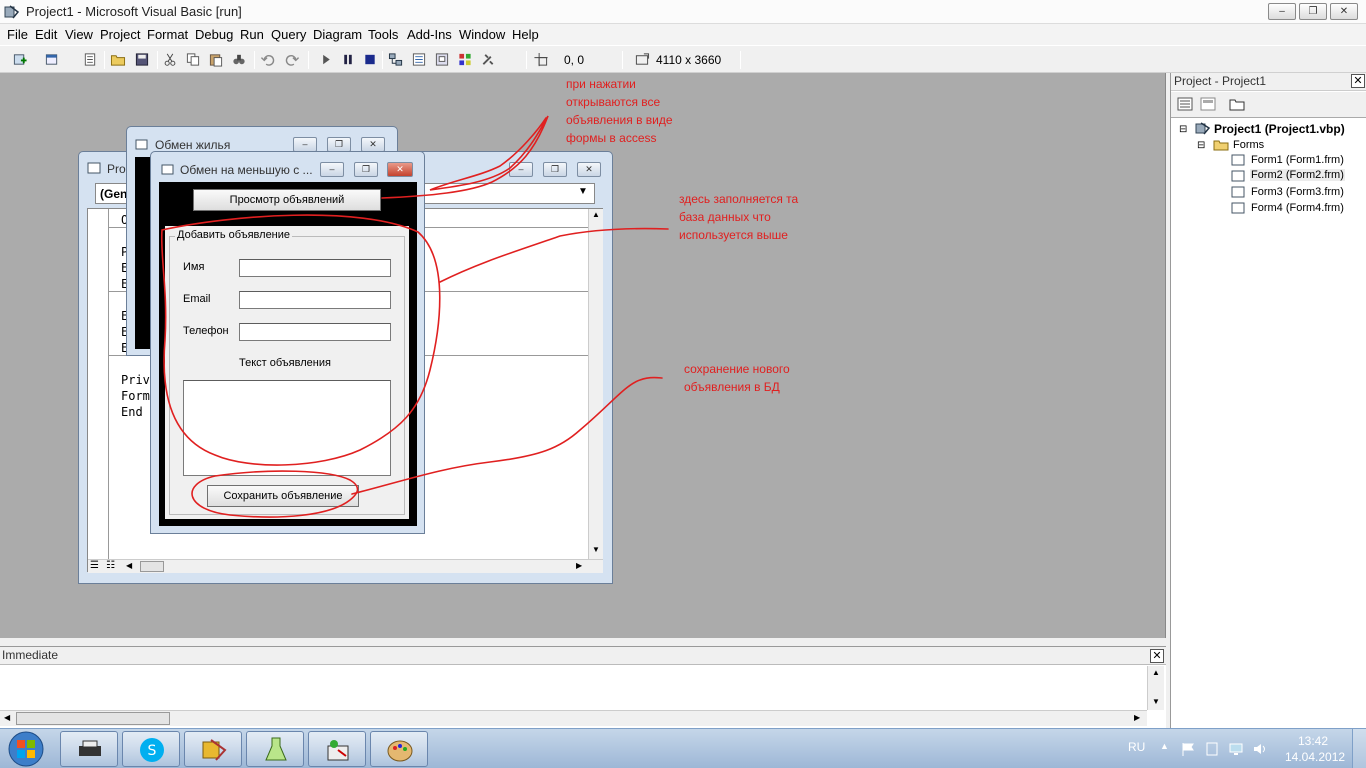  I want to click on object-browser-icon, so click(465, 59).